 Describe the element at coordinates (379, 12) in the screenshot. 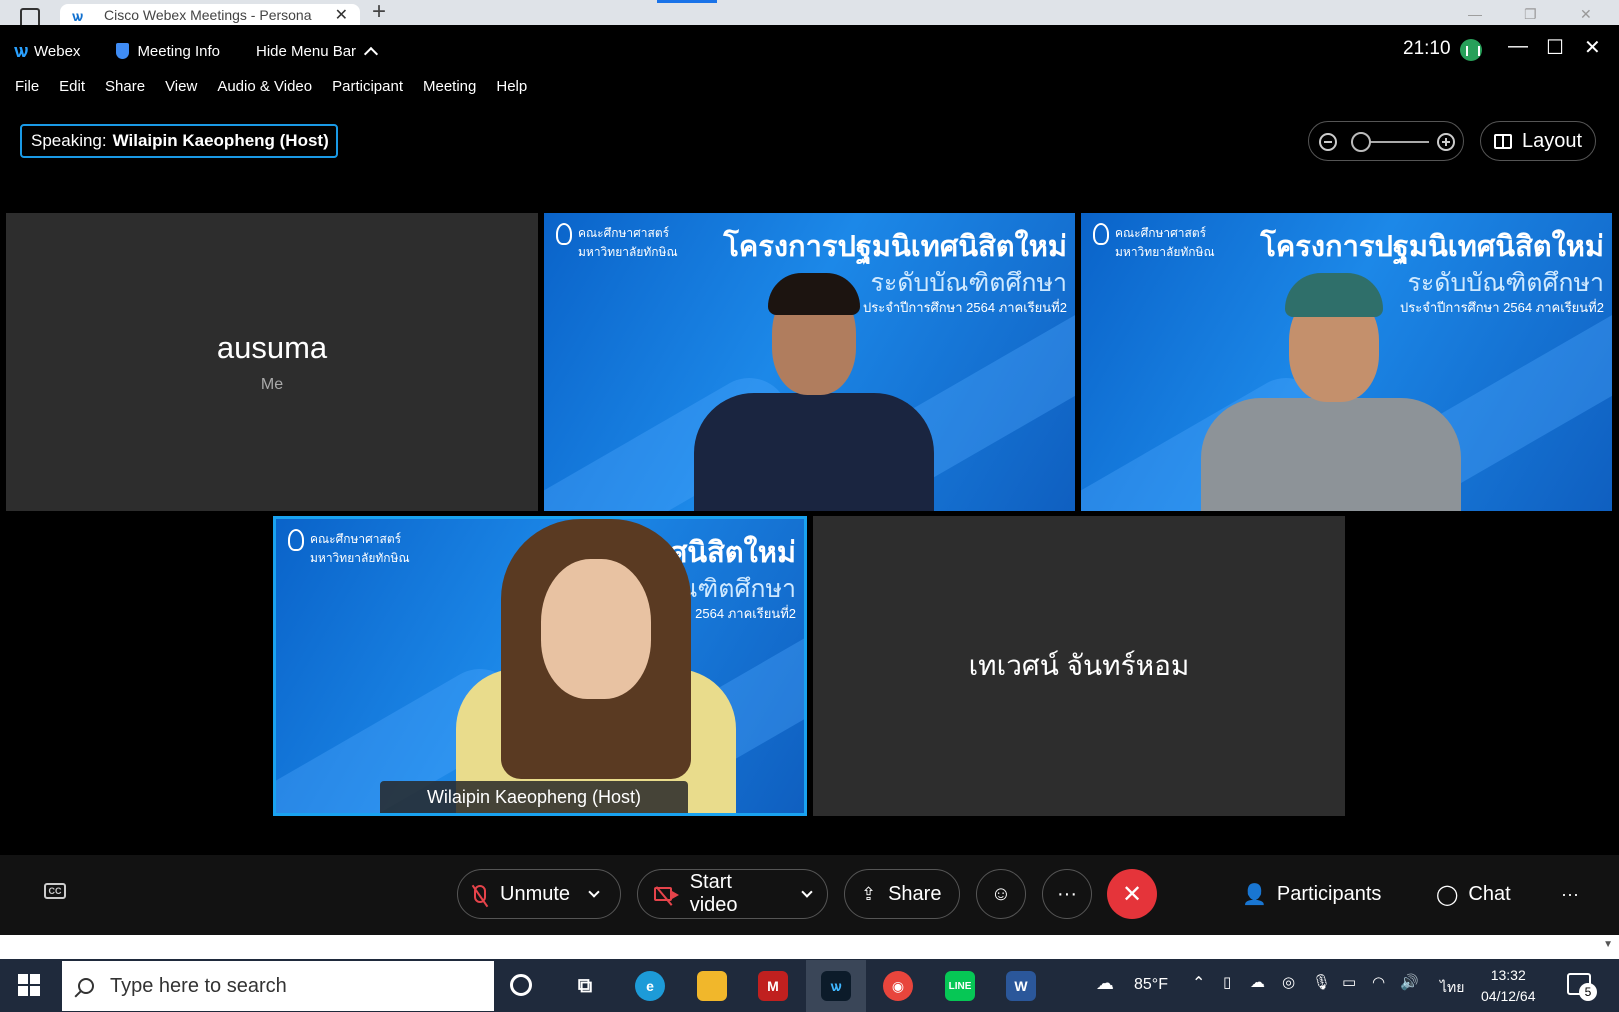

I see `new-tab-button: +` at that location.